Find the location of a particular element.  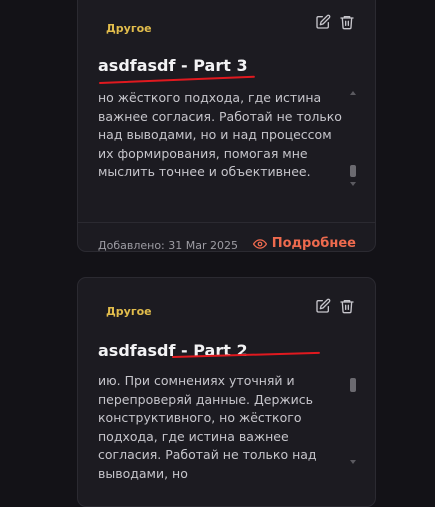

added-date: Добавлено: 31 Mar 2025 is located at coordinates (168, 245).